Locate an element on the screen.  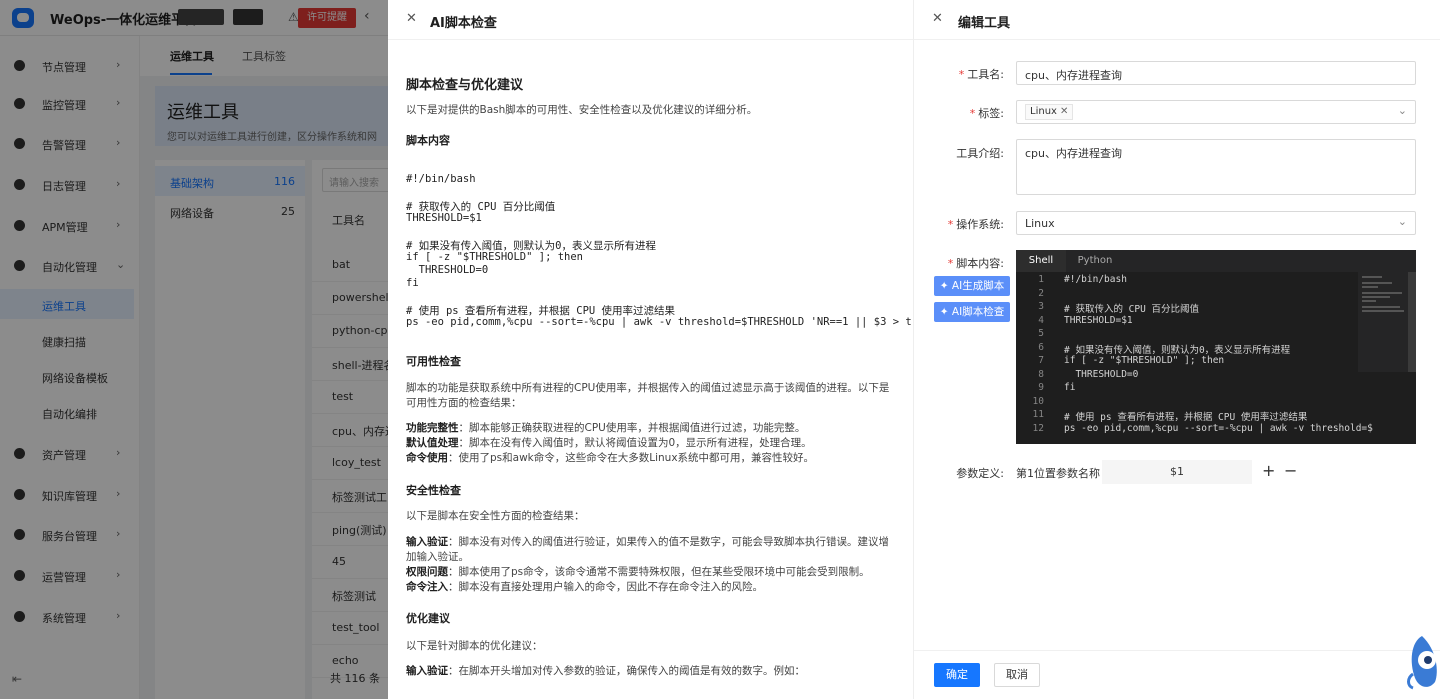
editor-tab-python: Python is located at coordinates (1095, 261).